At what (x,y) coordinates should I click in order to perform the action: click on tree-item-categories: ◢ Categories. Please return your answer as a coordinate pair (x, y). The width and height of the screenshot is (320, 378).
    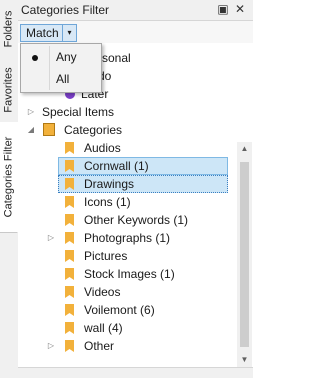
    Looking at the image, I should click on (123, 130).